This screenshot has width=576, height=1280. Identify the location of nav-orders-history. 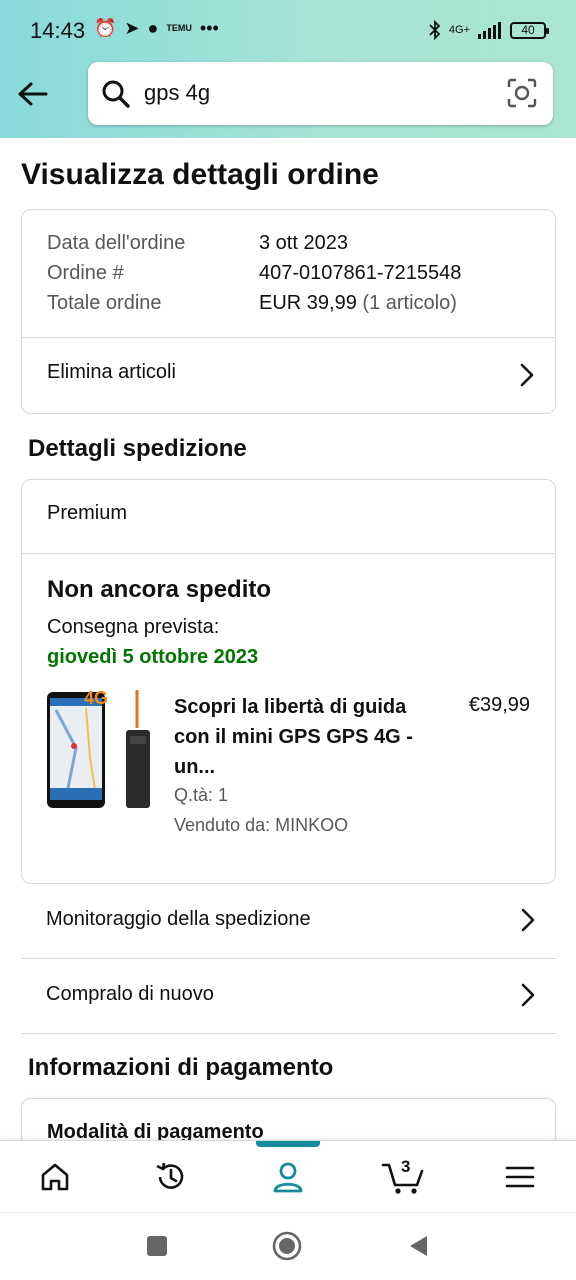
(171, 1177).